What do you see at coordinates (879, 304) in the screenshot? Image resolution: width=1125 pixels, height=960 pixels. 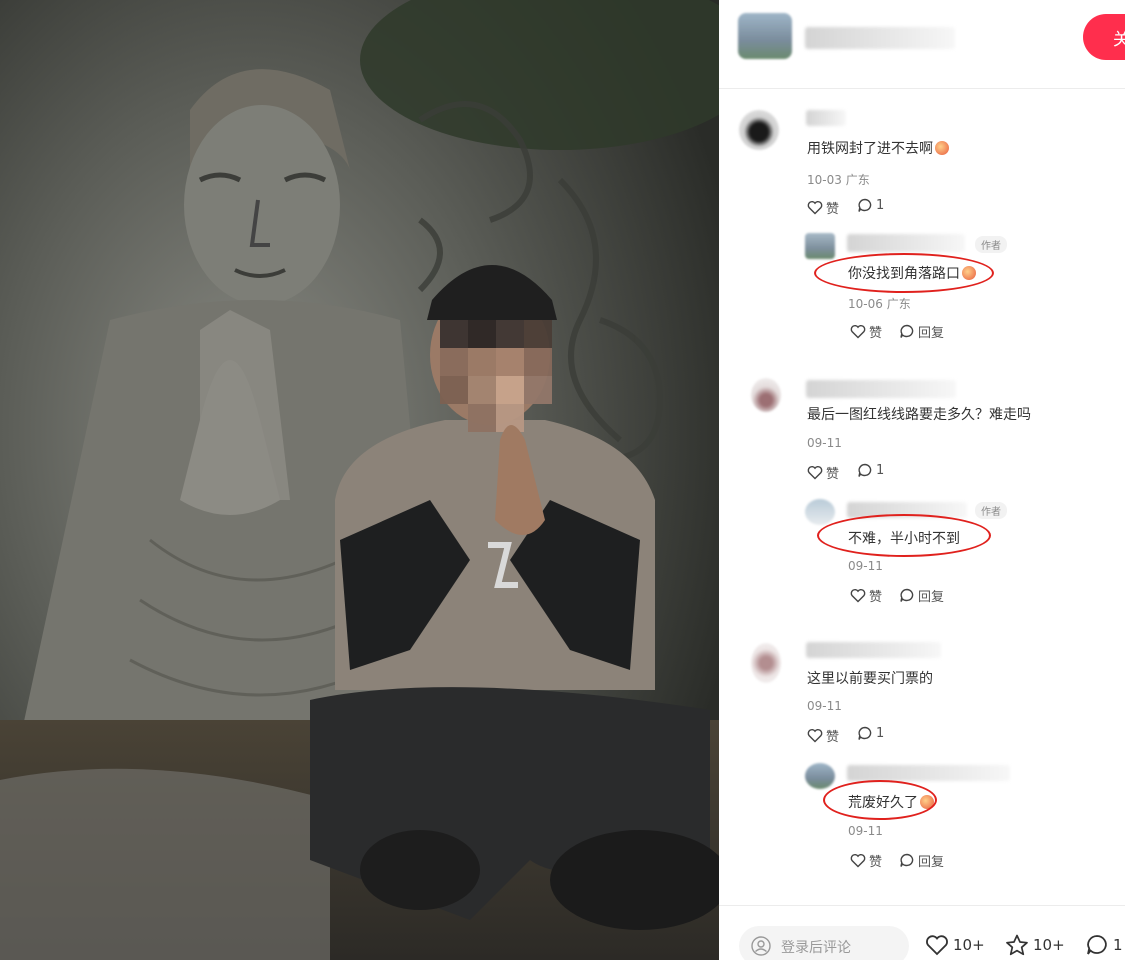 I see `reply-meta: 10-06 广东` at bounding box center [879, 304].